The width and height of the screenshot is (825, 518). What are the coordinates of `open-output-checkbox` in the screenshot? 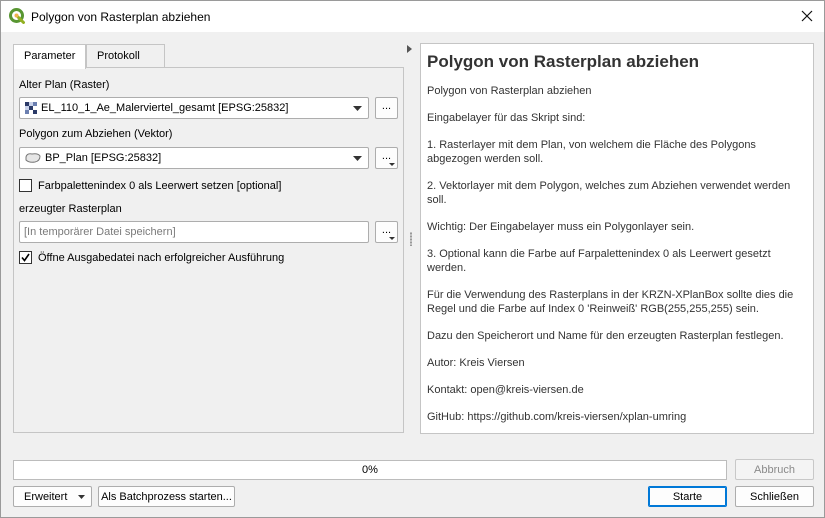 It's located at (25, 257).